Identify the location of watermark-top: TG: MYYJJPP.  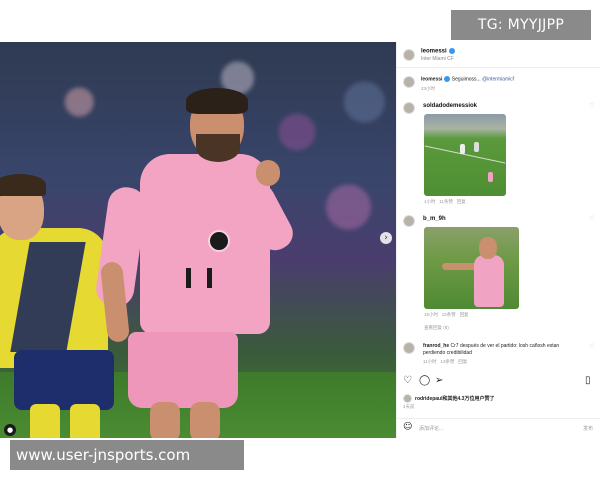
(521, 25).